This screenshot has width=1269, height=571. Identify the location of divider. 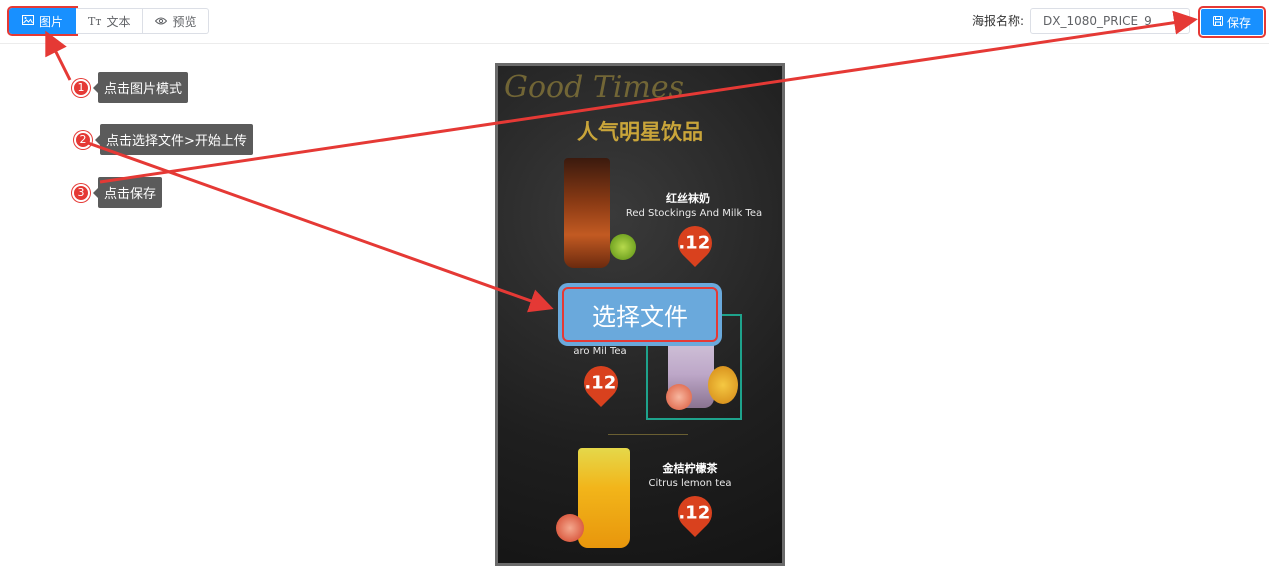
(648, 434).